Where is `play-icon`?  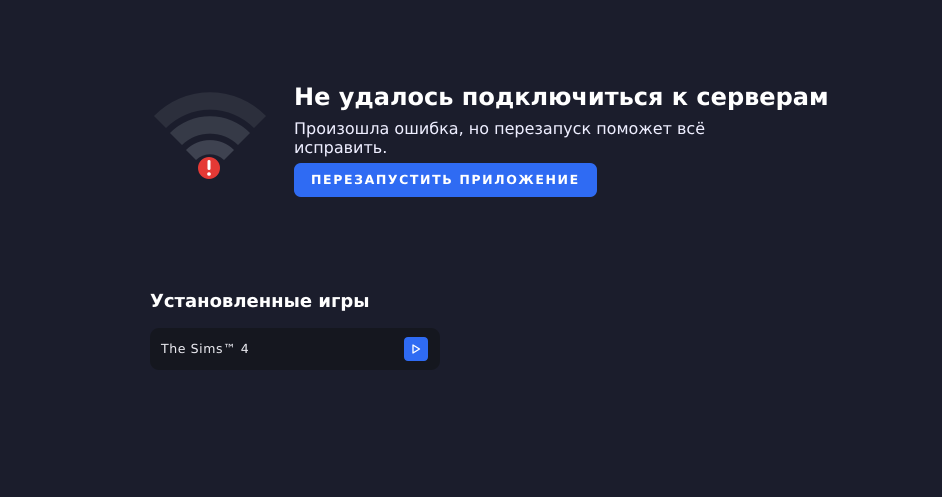 play-icon is located at coordinates (416, 349).